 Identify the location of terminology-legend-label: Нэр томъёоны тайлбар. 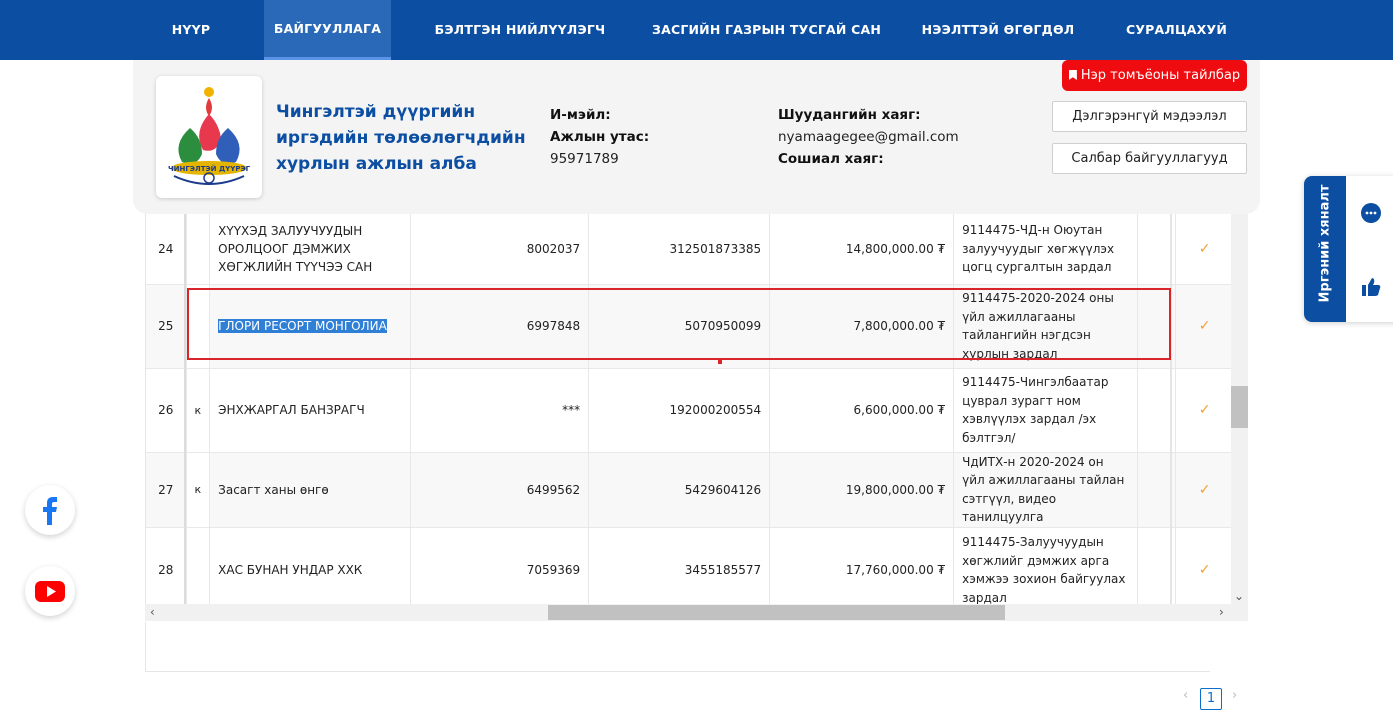
(1160, 75).